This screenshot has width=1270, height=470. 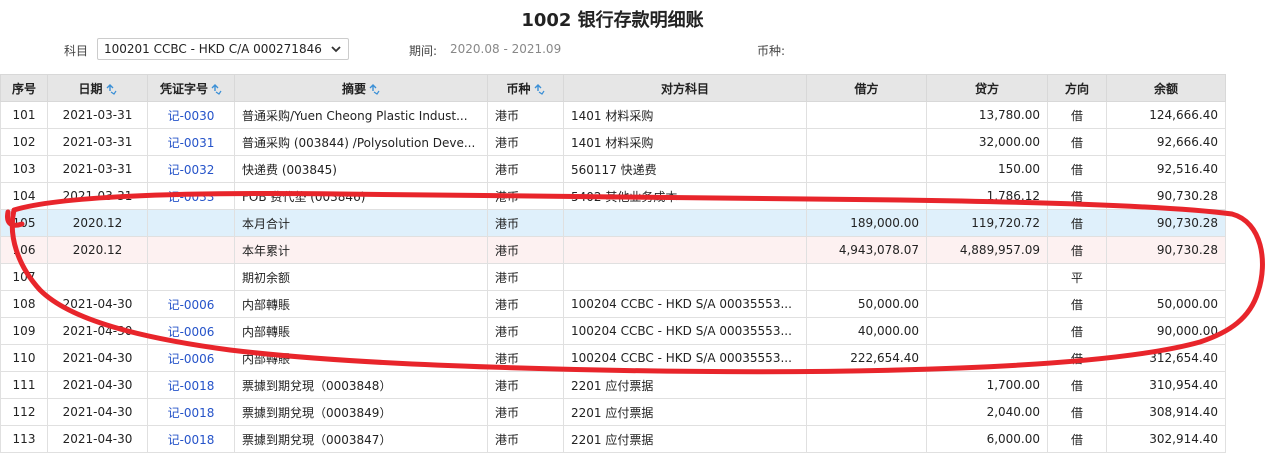 I want to click on header-date: 日期, so click(x=97, y=88).